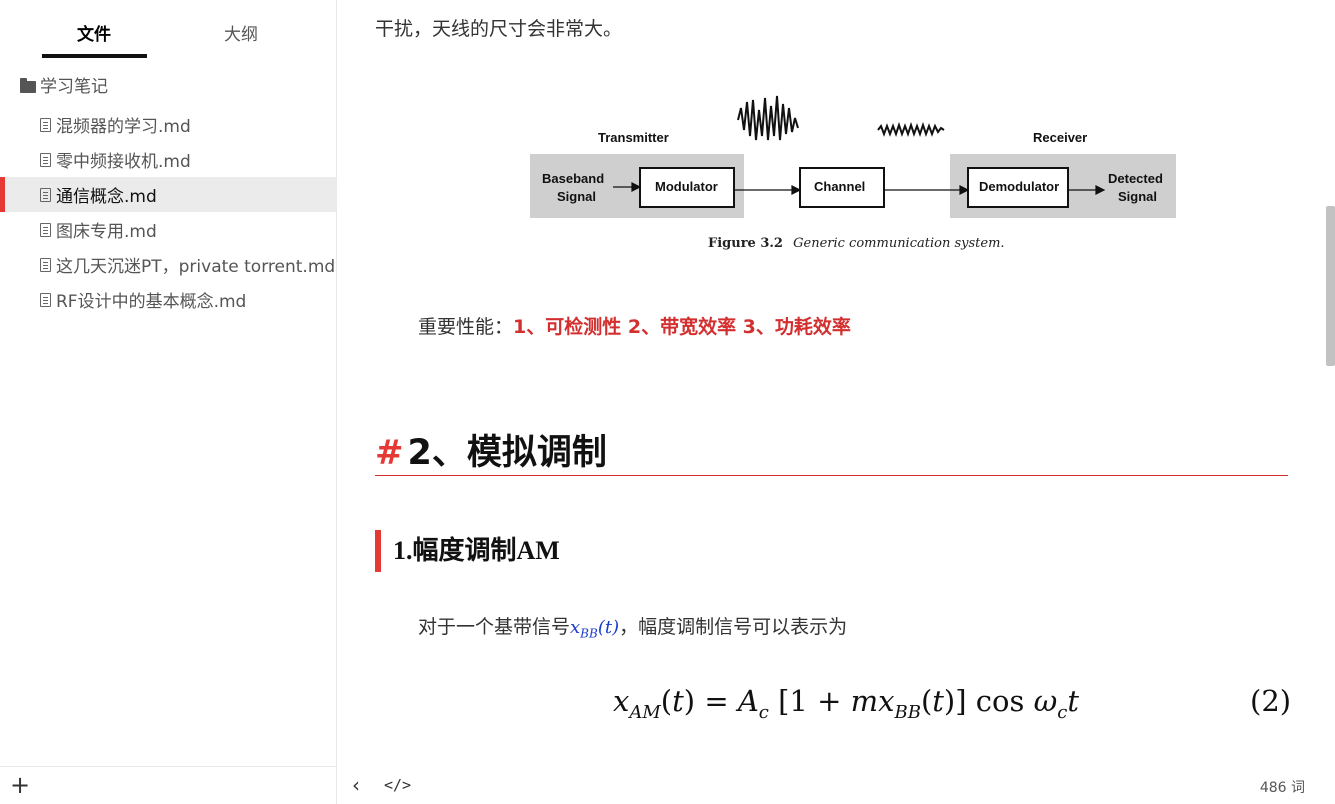  Describe the element at coordinates (898, 243) in the screenshot. I see `figure-caption-text: Generic communication system.` at that location.